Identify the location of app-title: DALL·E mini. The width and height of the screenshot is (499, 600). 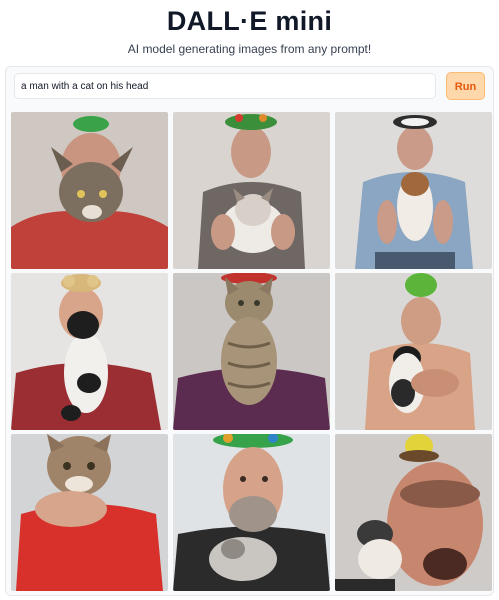
(249, 21).